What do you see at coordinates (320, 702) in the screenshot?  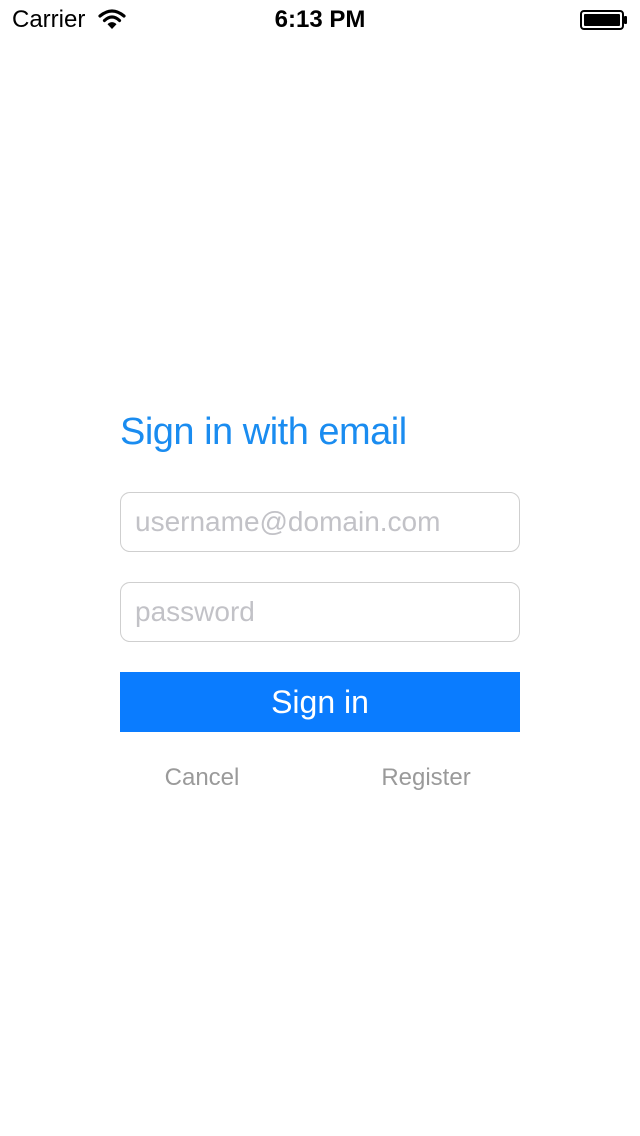 I see `sign-in-button: Sign in` at bounding box center [320, 702].